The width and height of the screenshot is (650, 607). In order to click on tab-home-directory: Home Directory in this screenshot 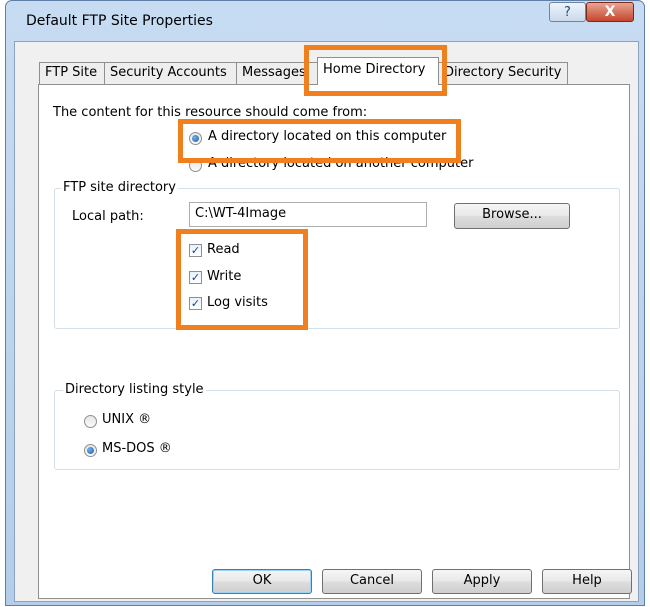, I will do `click(378, 71)`.